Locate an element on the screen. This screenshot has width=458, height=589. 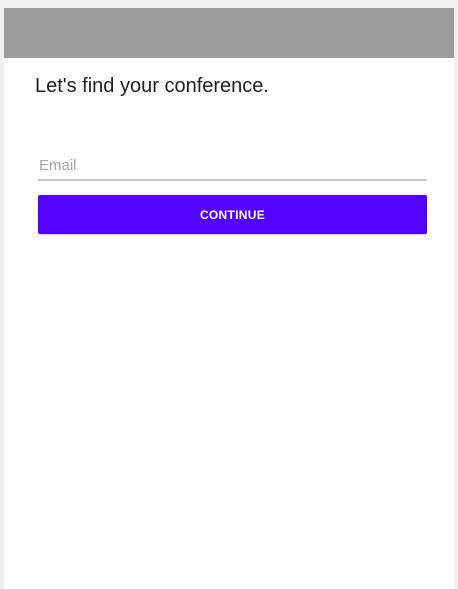
page-title: Let's find your conference. is located at coordinates (152, 86).